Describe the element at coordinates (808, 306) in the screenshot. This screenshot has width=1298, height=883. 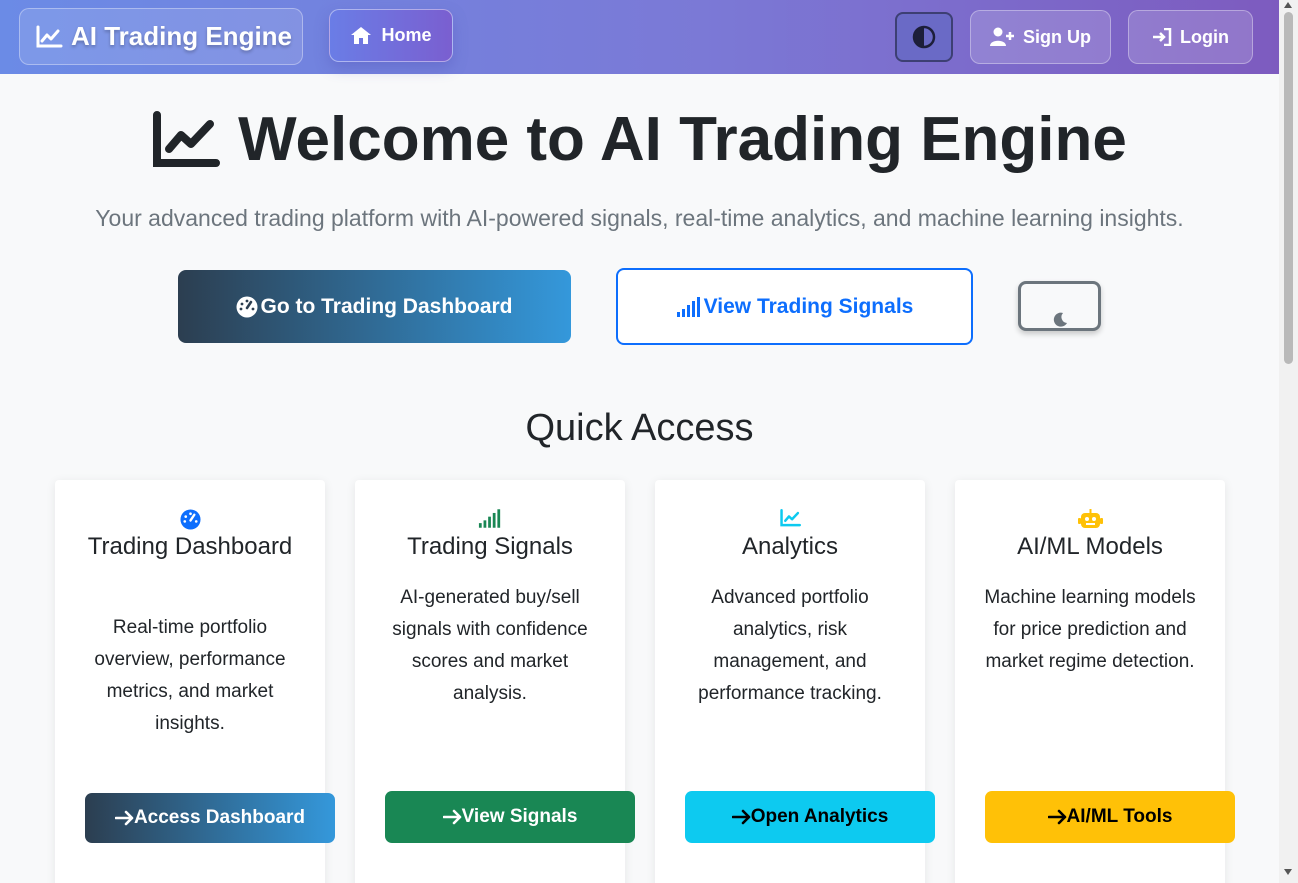
I see `view-trading-signals-label: View Trading Signals` at that location.